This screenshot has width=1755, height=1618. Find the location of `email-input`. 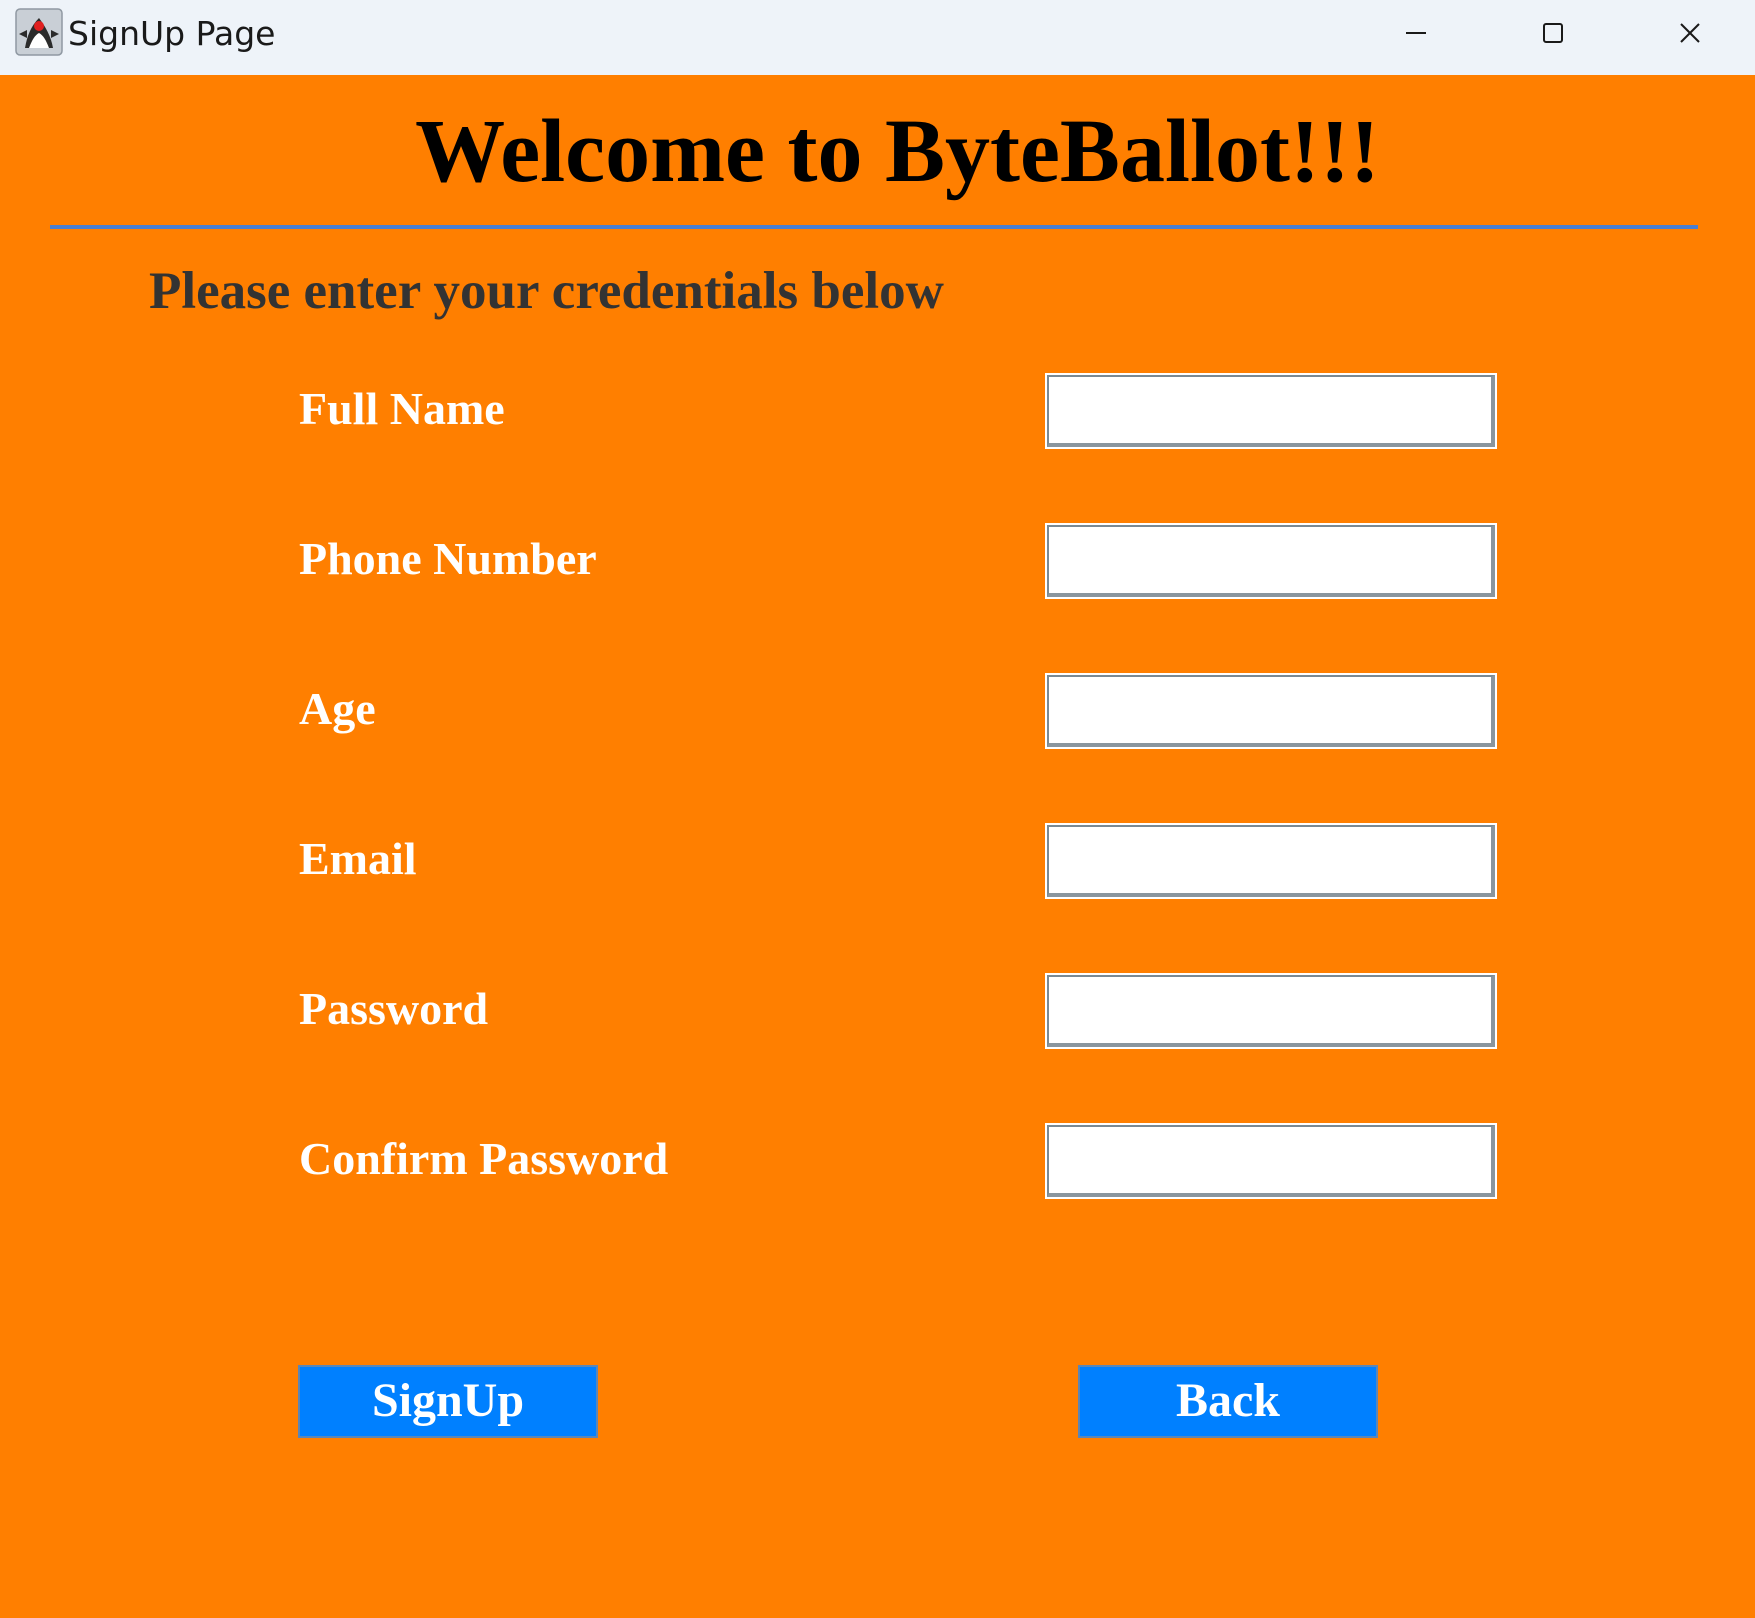

email-input is located at coordinates (1271, 861).